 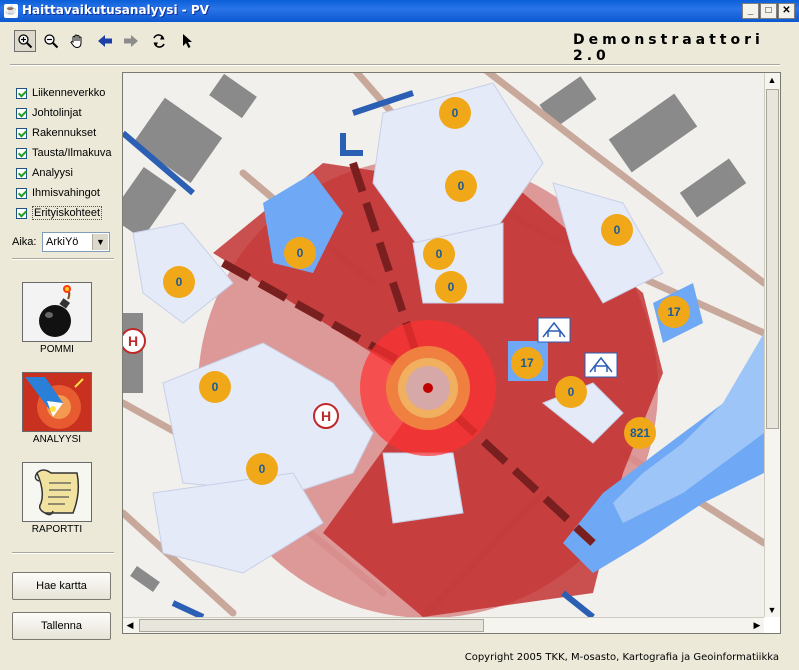 What do you see at coordinates (77, 41) in the screenshot?
I see `pan-hand-icon` at bounding box center [77, 41].